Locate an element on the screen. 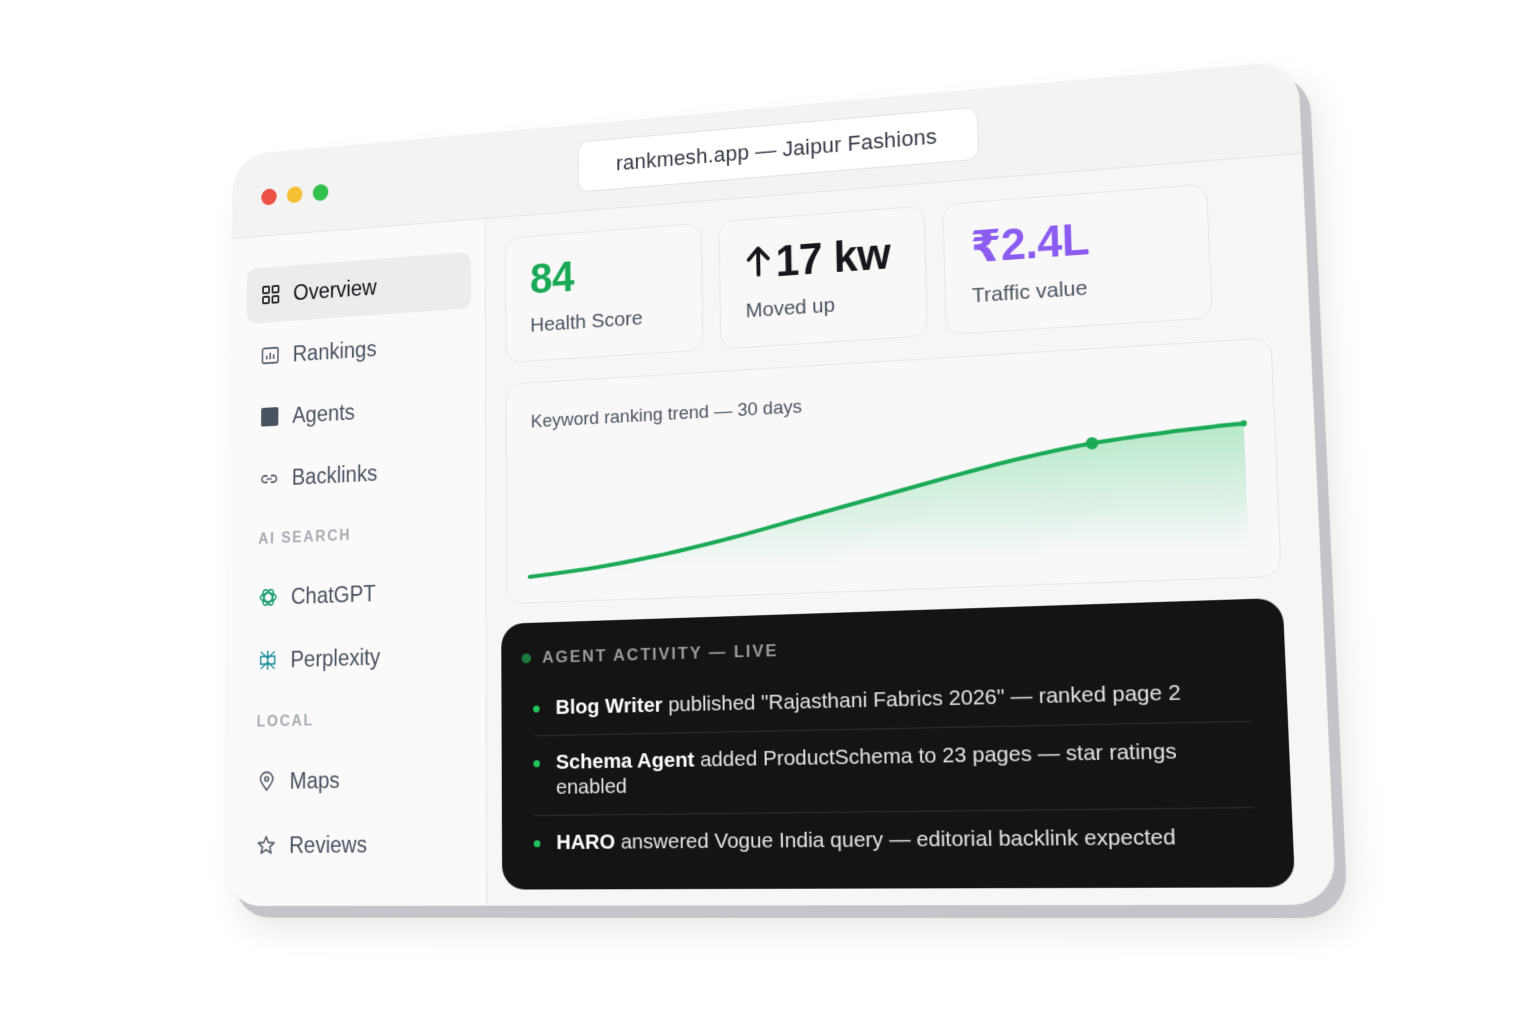 The image size is (1536, 1024). grid-icon is located at coordinates (270, 295).